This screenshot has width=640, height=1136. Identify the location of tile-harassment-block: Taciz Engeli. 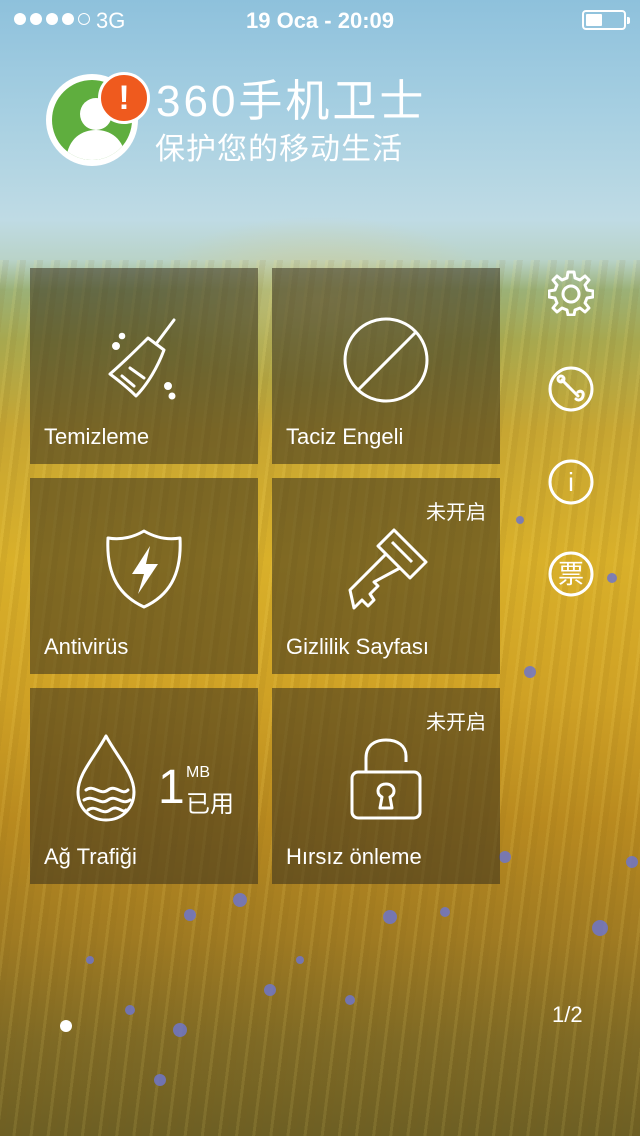
(386, 366).